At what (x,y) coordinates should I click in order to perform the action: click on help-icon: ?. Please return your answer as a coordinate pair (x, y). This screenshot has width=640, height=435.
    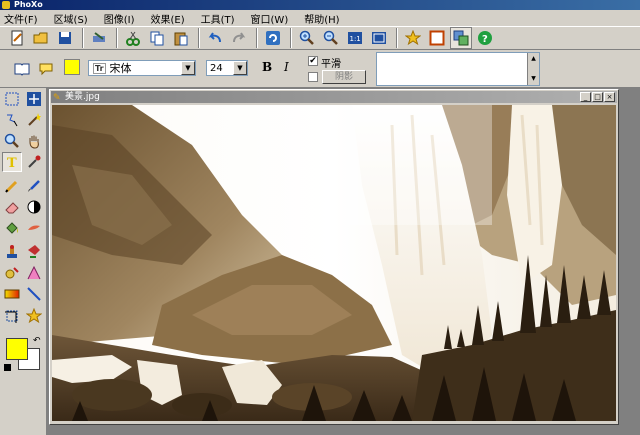
    Looking at the image, I should click on (485, 38).